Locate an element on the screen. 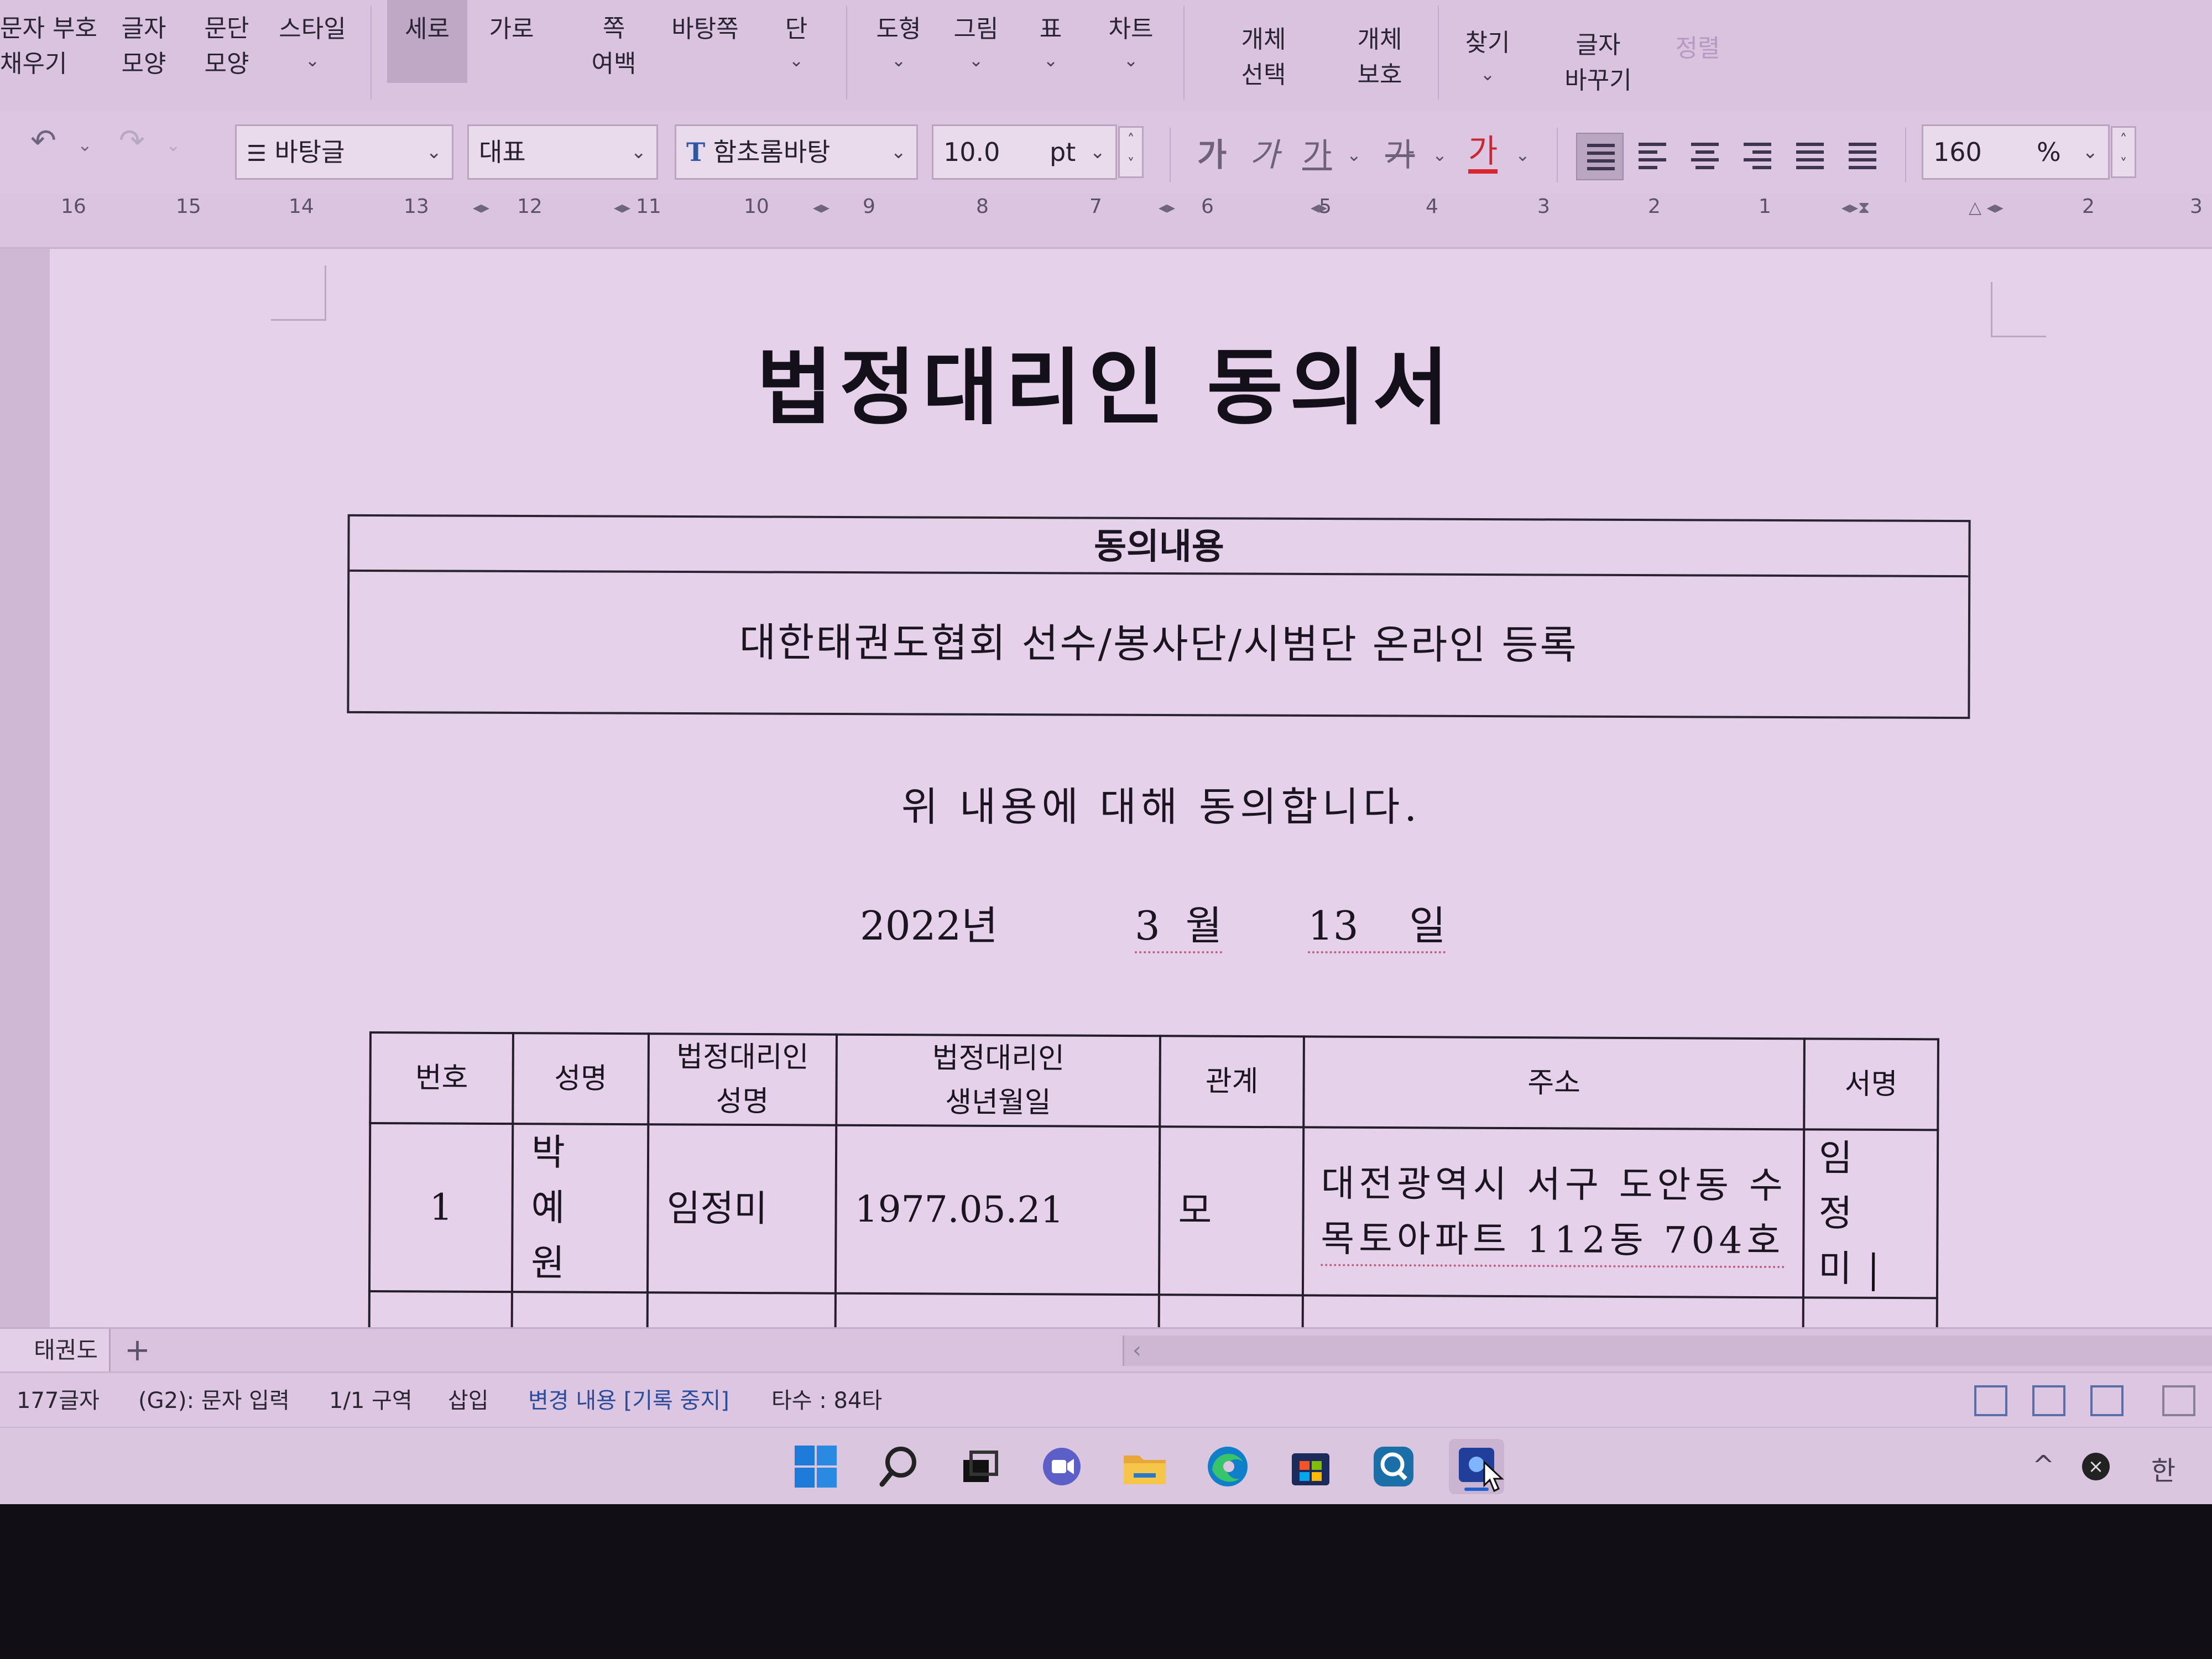 Image resolution: width=2212 pixels, height=1659 pixels. ruler-tick: 13 is located at coordinates (417, 207).